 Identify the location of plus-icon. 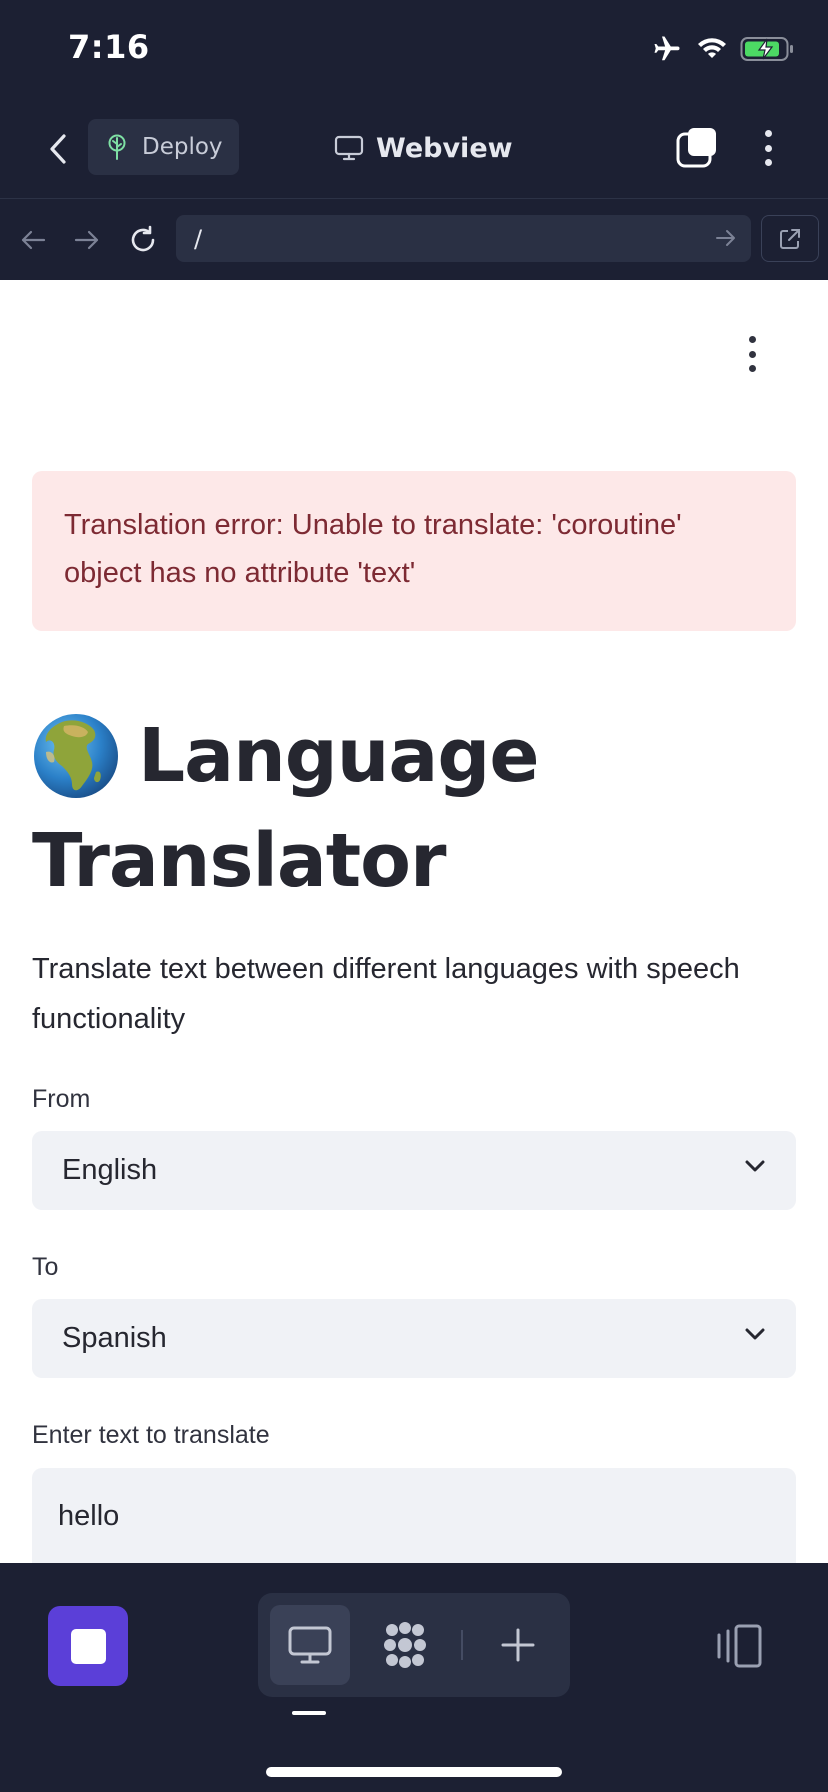
(518, 1645).